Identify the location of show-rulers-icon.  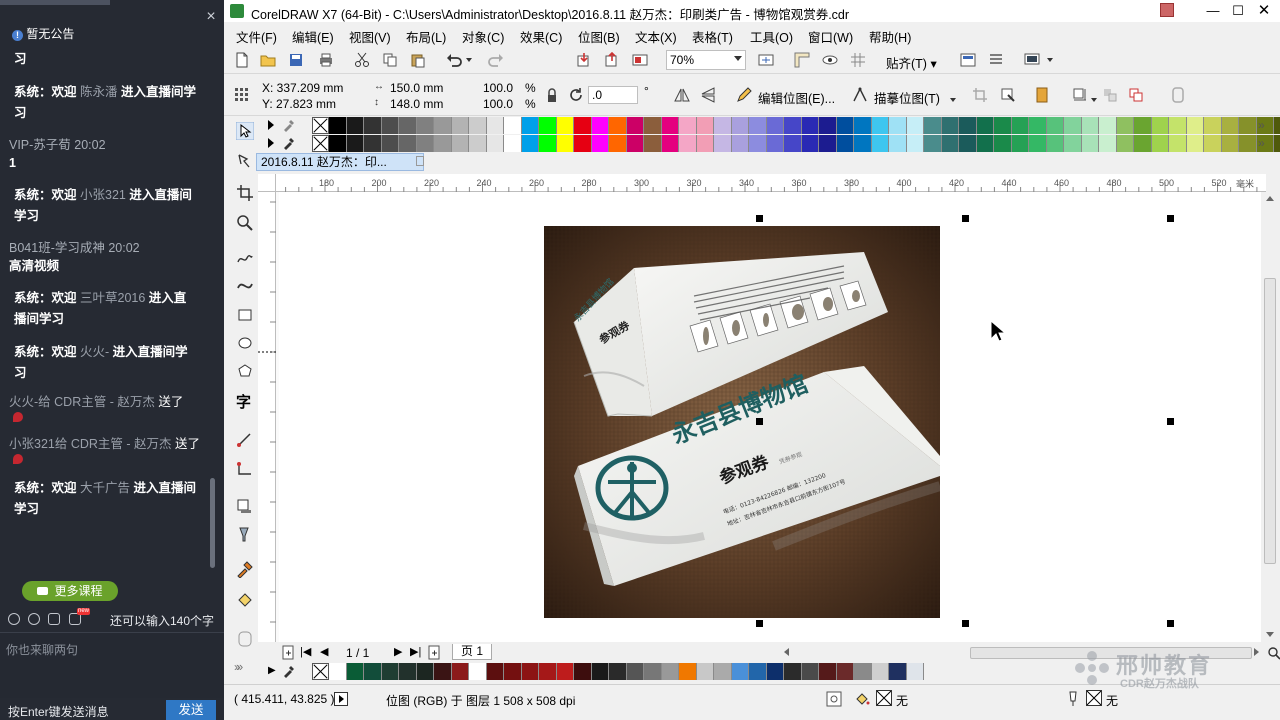
(802, 60).